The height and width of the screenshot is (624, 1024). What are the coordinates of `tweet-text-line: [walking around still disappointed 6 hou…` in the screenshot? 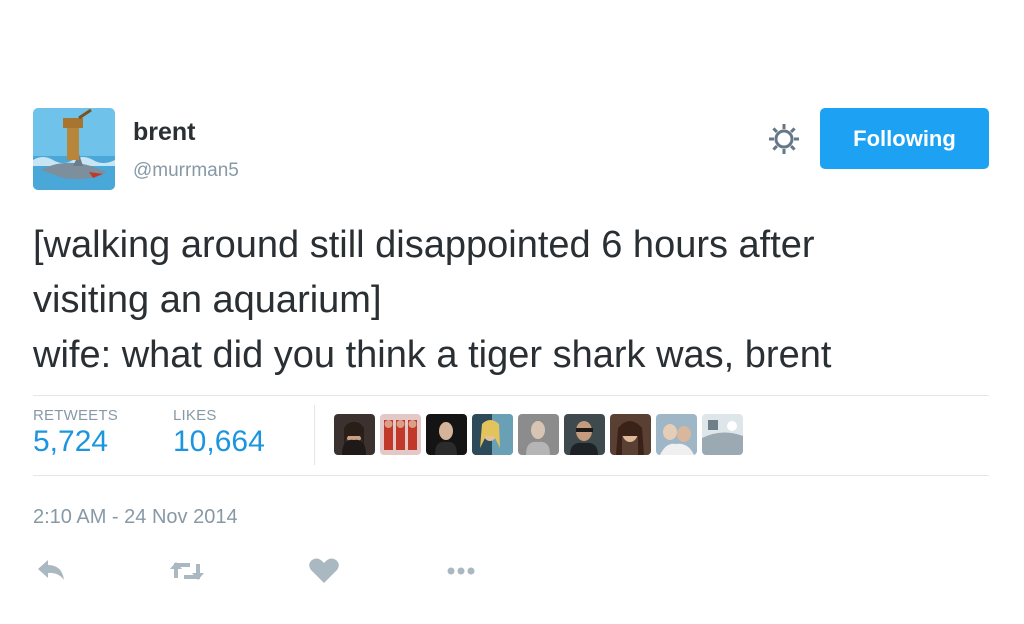 It's located at (424, 245).